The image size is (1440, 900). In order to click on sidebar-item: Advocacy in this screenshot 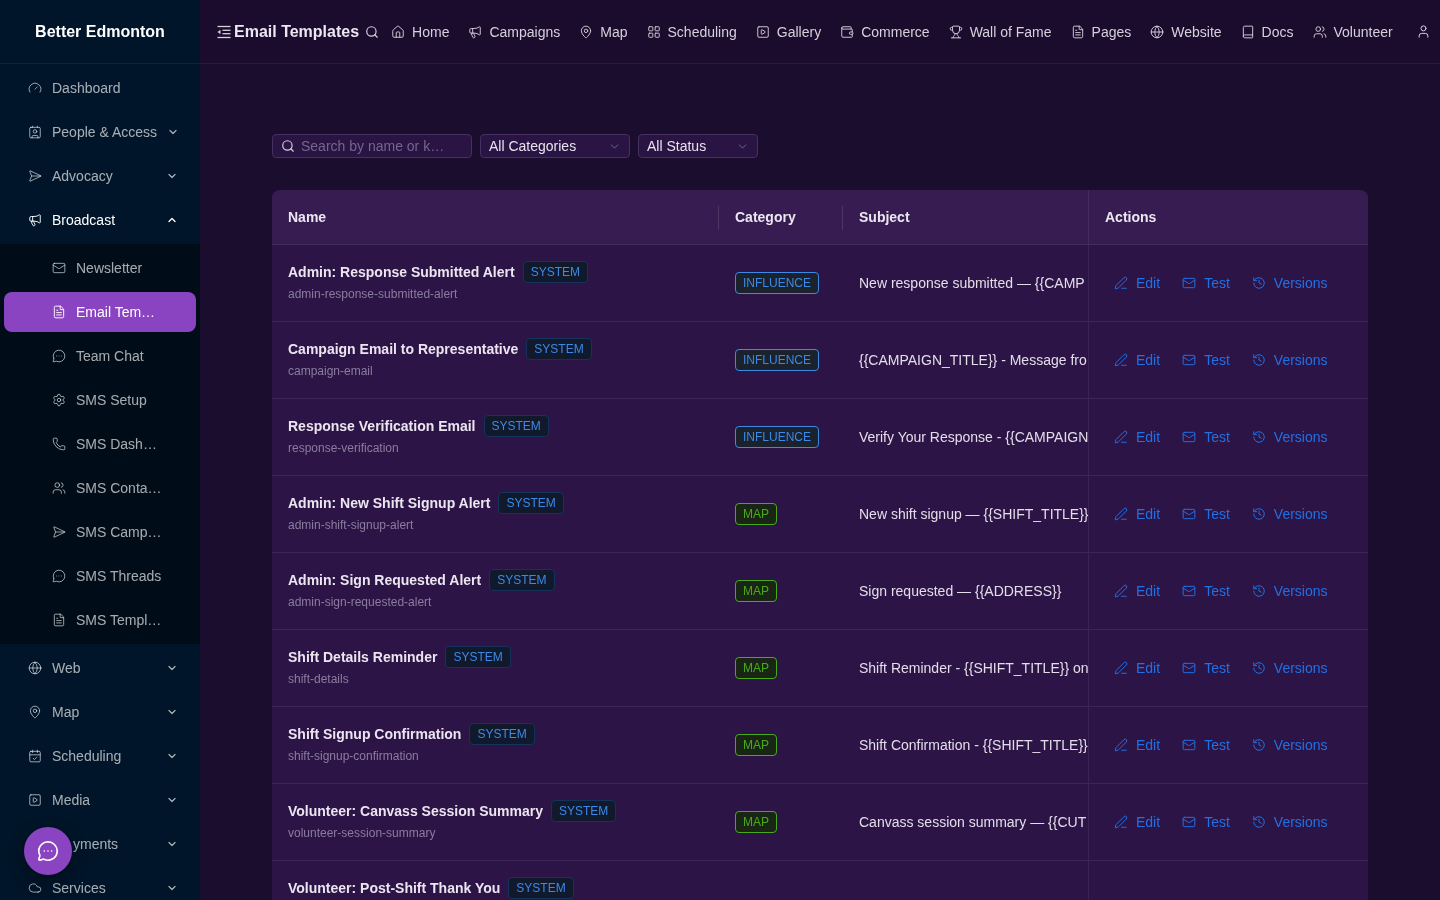, I will do `click(100, 176)`.